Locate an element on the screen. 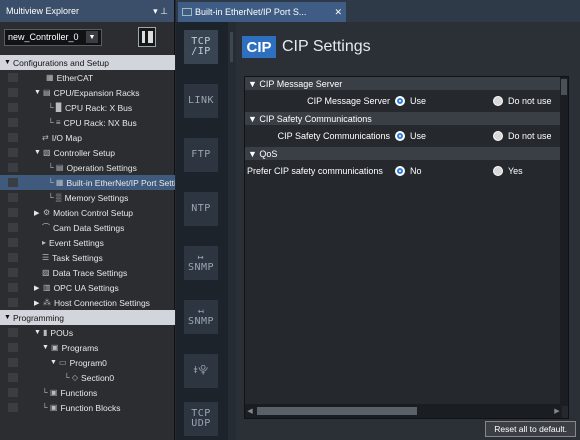 This screenshot has height=440, width=580. tree-item: ▨ Data Trace Settings is located at coordinates (87, 272).